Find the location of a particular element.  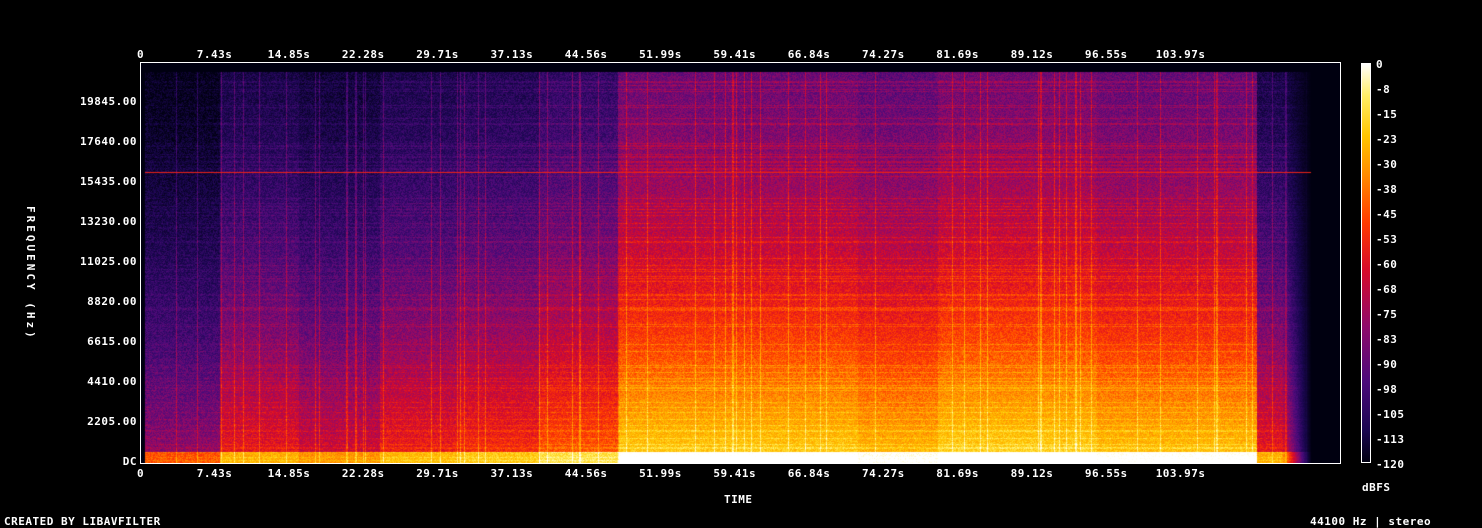

colorbar-tick-label: -38 is located at coordinates (1387, 189).